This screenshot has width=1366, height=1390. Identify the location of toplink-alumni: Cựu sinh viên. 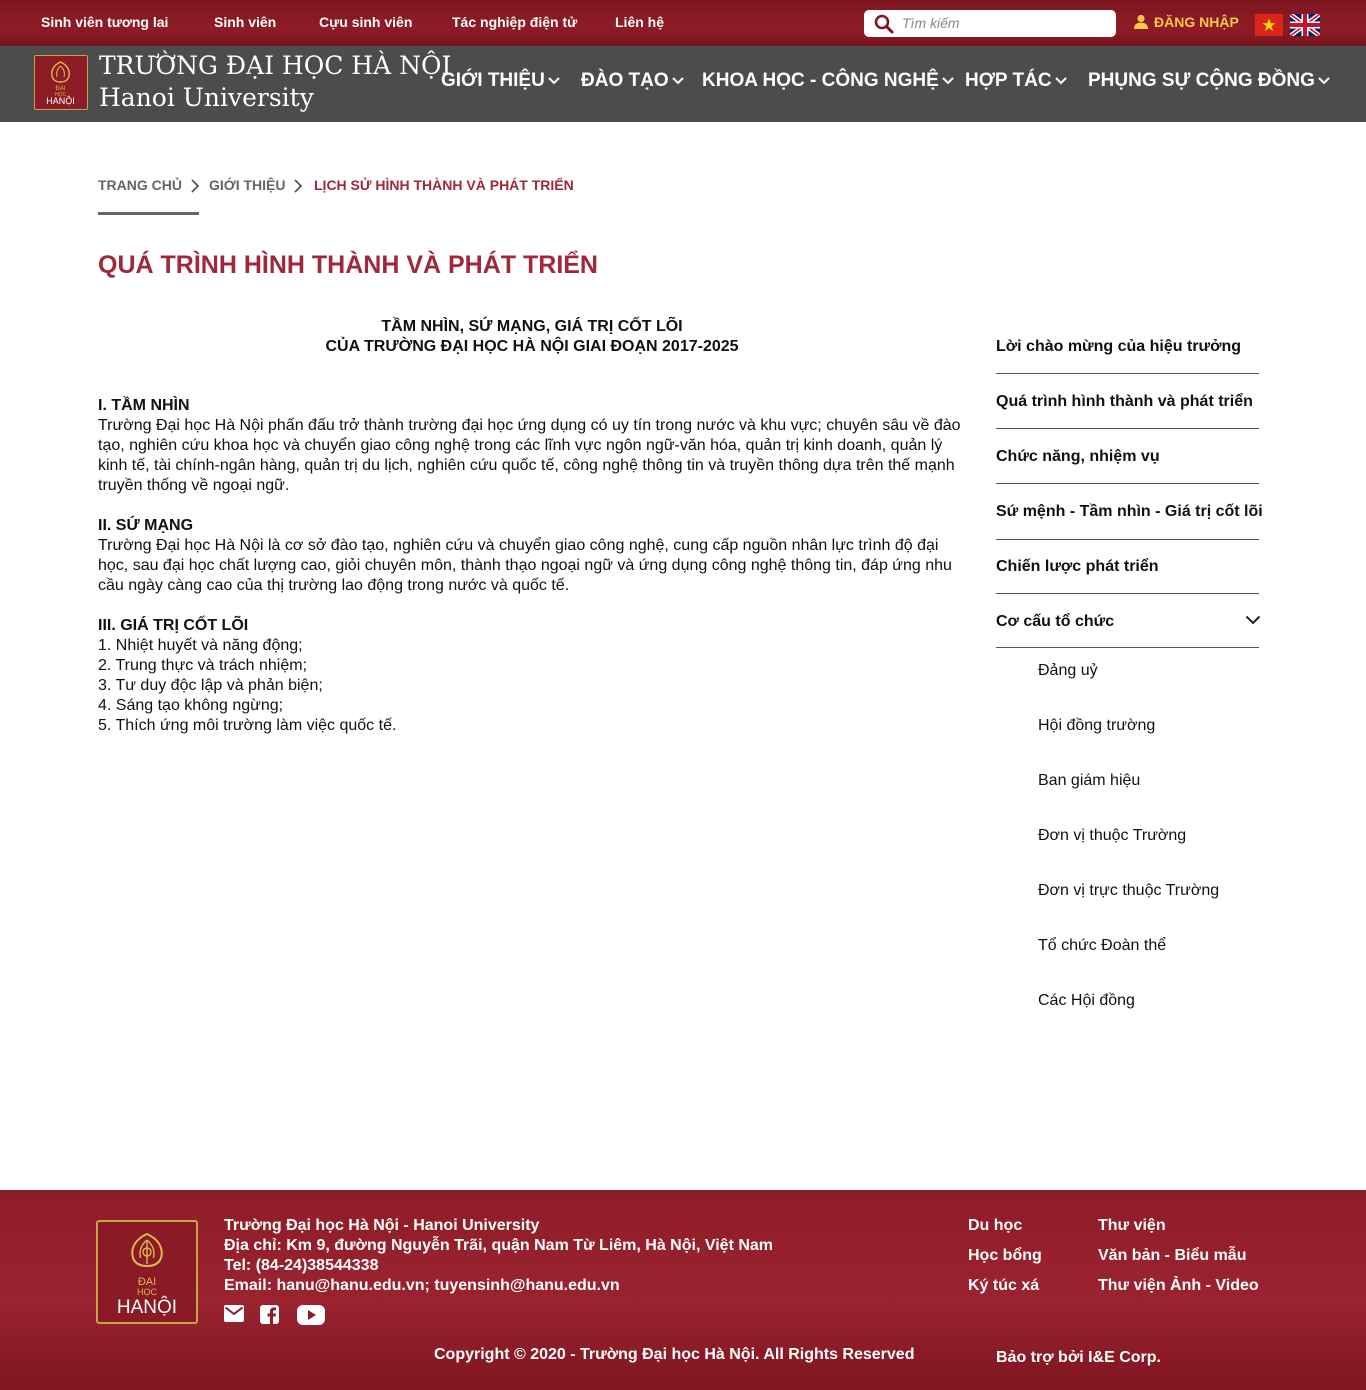
(365, 22).